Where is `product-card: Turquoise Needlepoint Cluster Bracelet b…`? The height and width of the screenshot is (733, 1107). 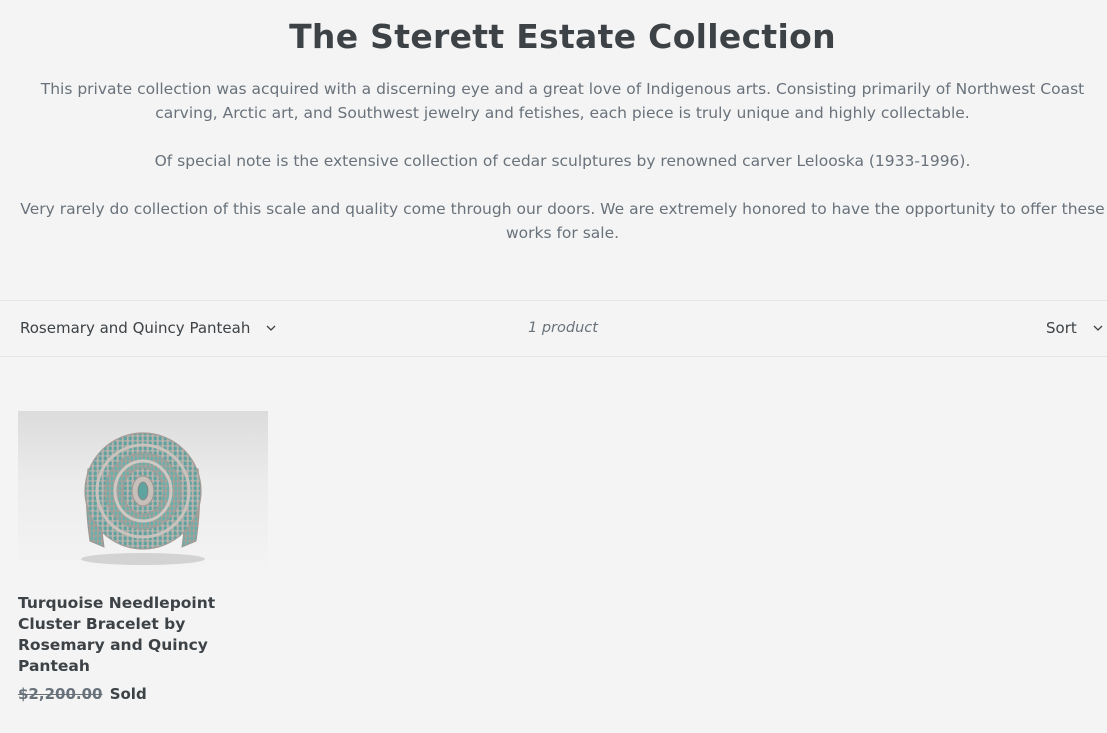 product-card: Turquoise Needlepoint Cluster Bracelet b… is located at coordinates (143, 557).